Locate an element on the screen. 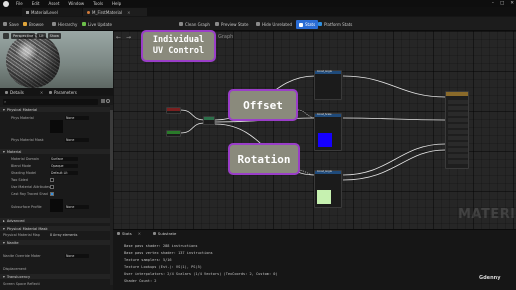 The image size is (516, 290). texcoord-node is located at coordinates (173, 110).